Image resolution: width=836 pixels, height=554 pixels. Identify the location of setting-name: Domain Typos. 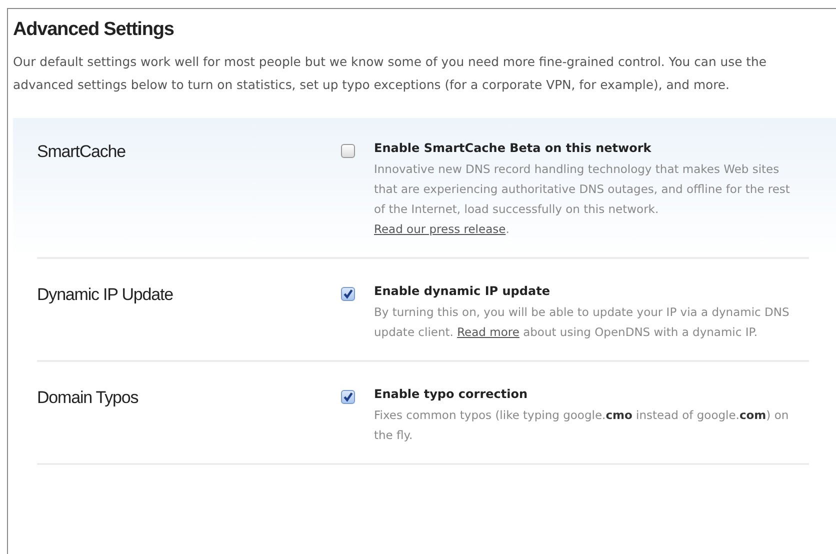
(88, 398).